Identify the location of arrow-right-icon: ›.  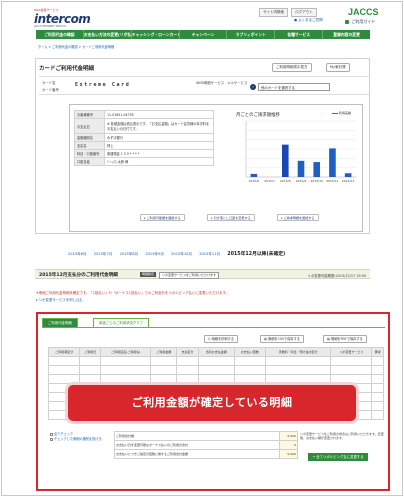
(253, 87).